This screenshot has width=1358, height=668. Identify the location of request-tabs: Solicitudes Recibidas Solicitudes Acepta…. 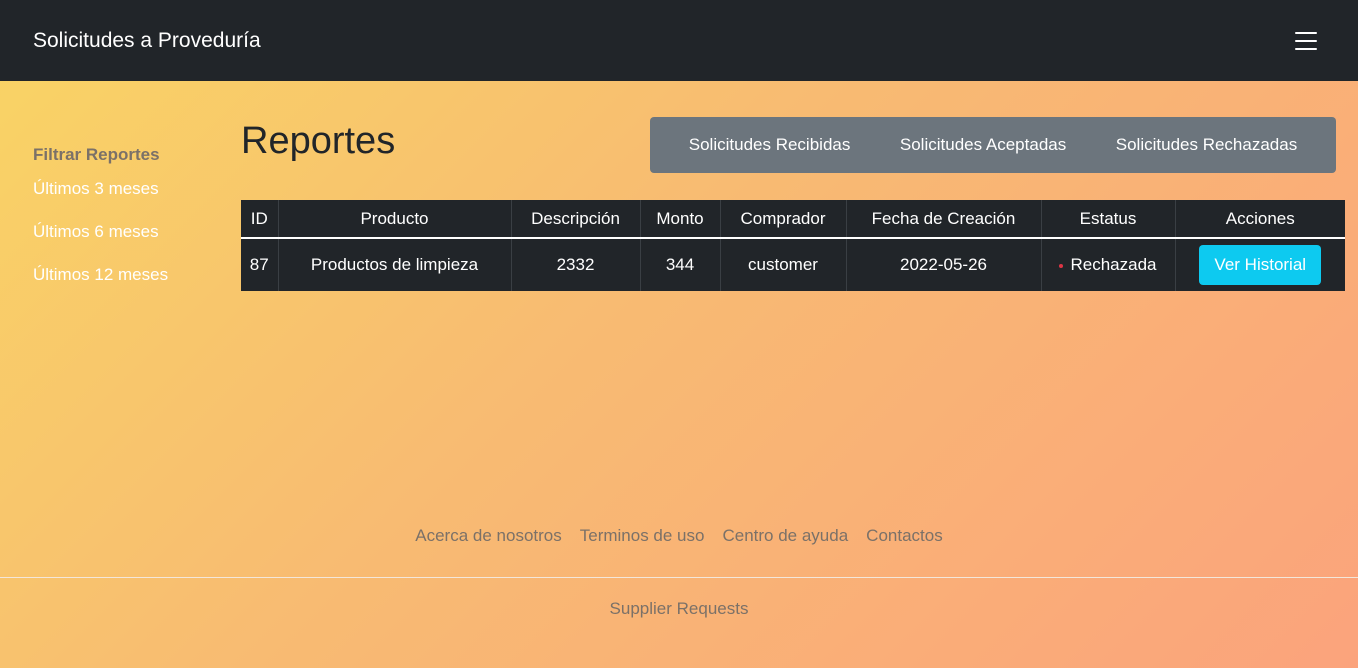
(993, 145).